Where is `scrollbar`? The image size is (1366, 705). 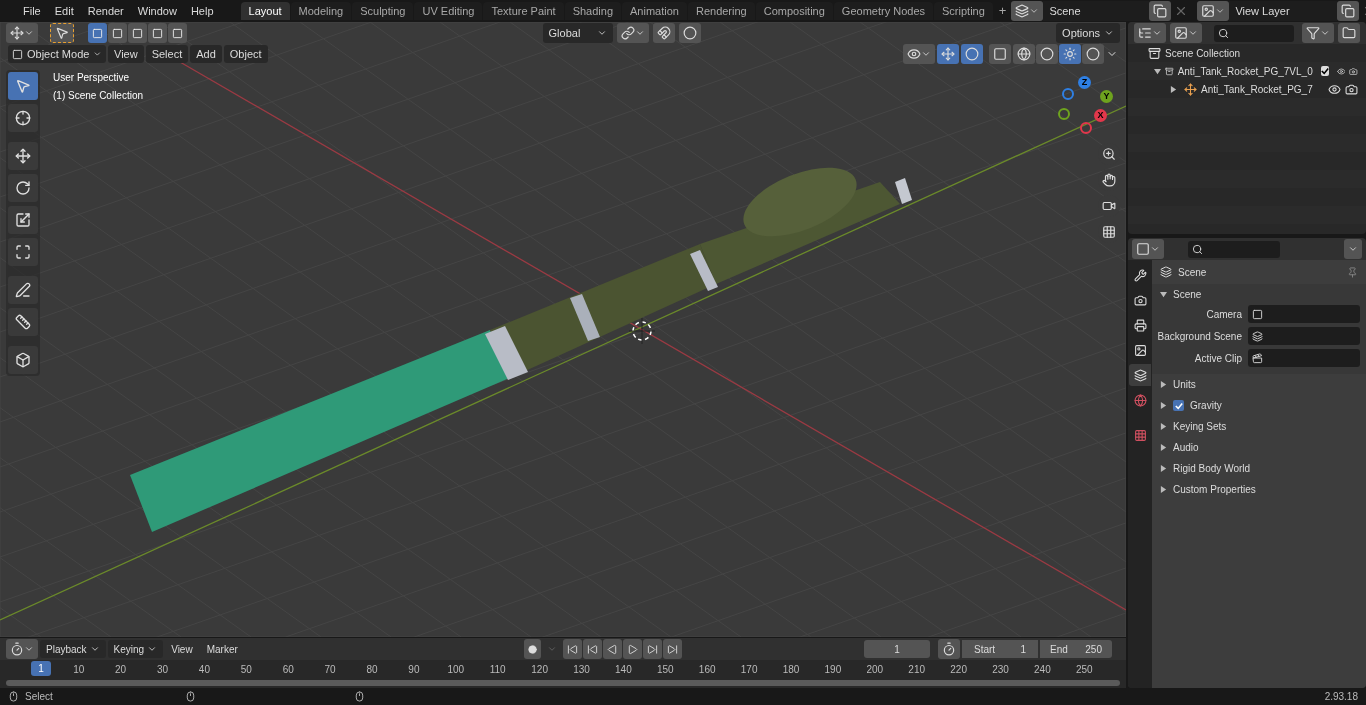 scrollbar is located at coordinates (563, 682).